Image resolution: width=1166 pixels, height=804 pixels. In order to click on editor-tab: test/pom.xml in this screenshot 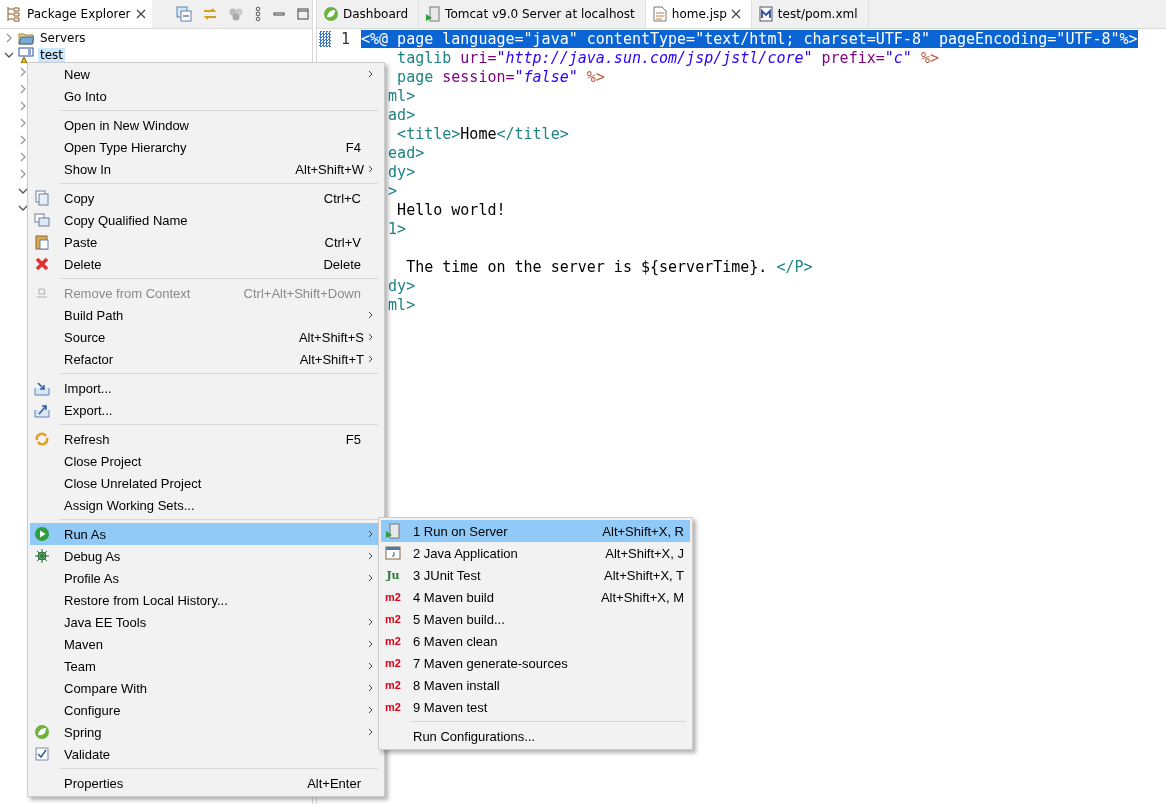, I will do `click(810, 14)`.